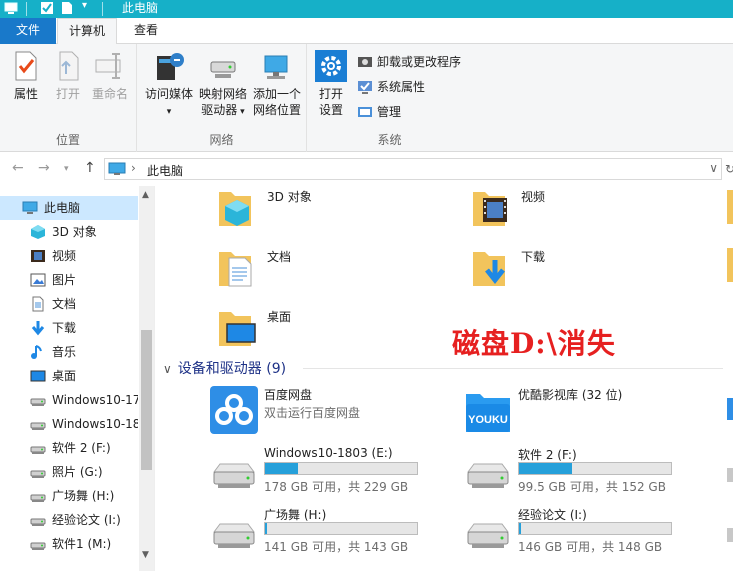  I want to click on drive-item: 软件 2 (F:) 99.5 GB 可用，共 152 GB, so click(584, 472).